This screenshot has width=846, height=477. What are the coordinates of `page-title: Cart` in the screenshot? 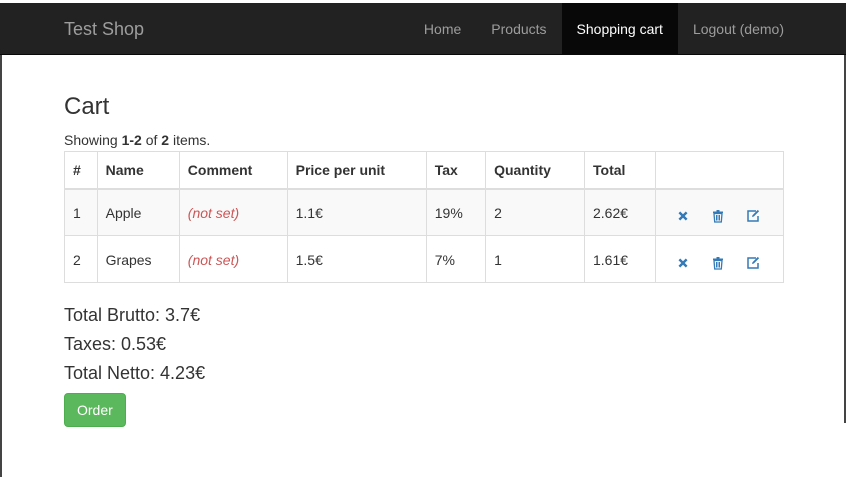 It's located at (87, 106).